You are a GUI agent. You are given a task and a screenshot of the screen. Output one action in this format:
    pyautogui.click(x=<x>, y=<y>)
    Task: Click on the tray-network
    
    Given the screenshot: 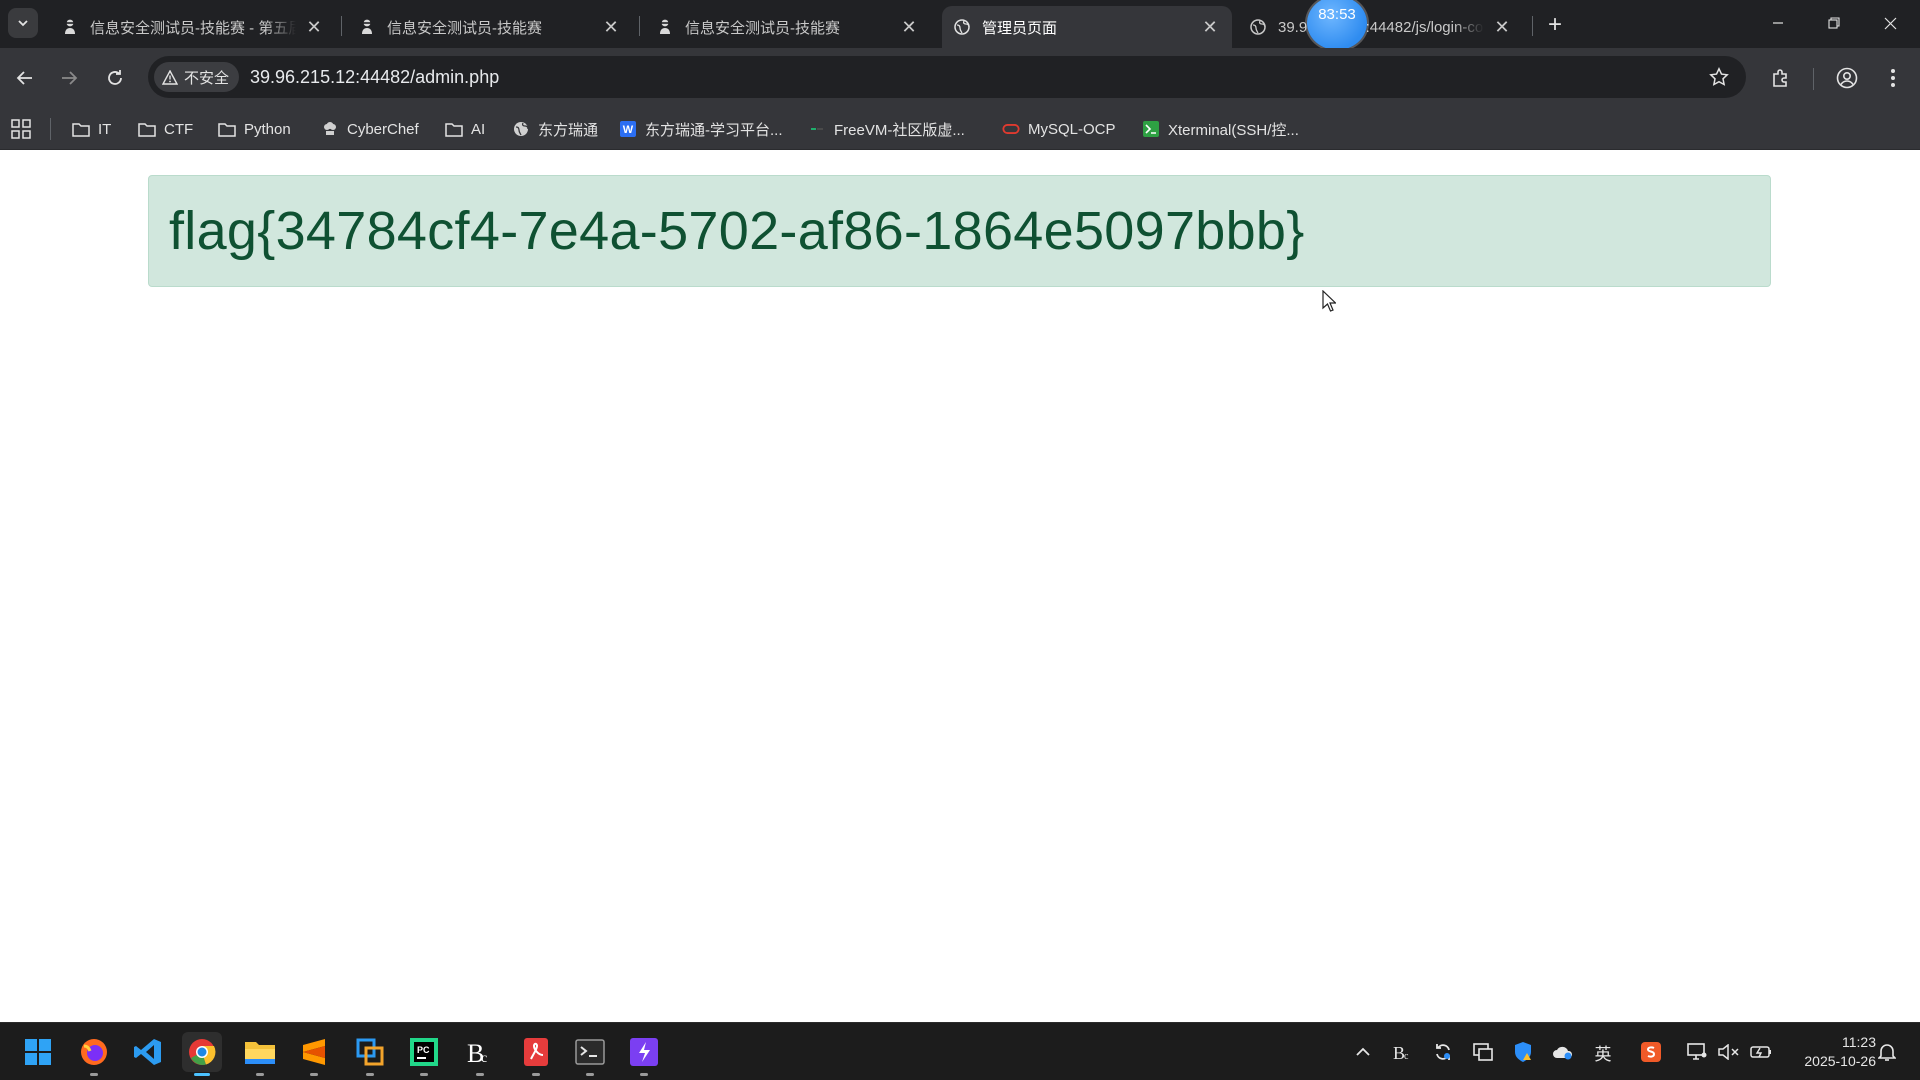 What is the action you would take?
    pyautogui.click(x=1697, y=1052)
    